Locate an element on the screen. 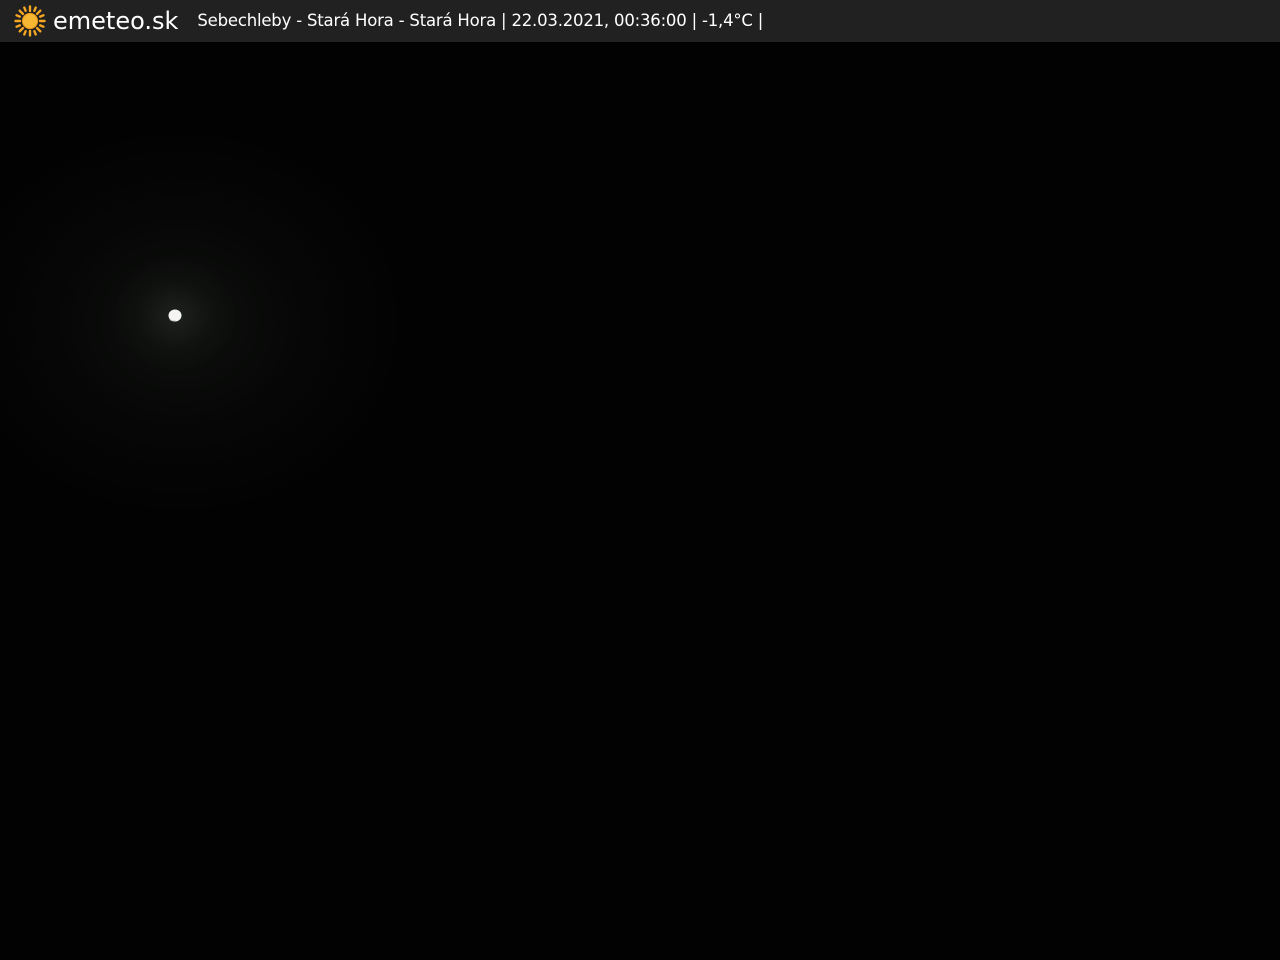 This screenshot has height=960, width=1280. brand-name: emeteo.sk is located at coordinates (116, 21).